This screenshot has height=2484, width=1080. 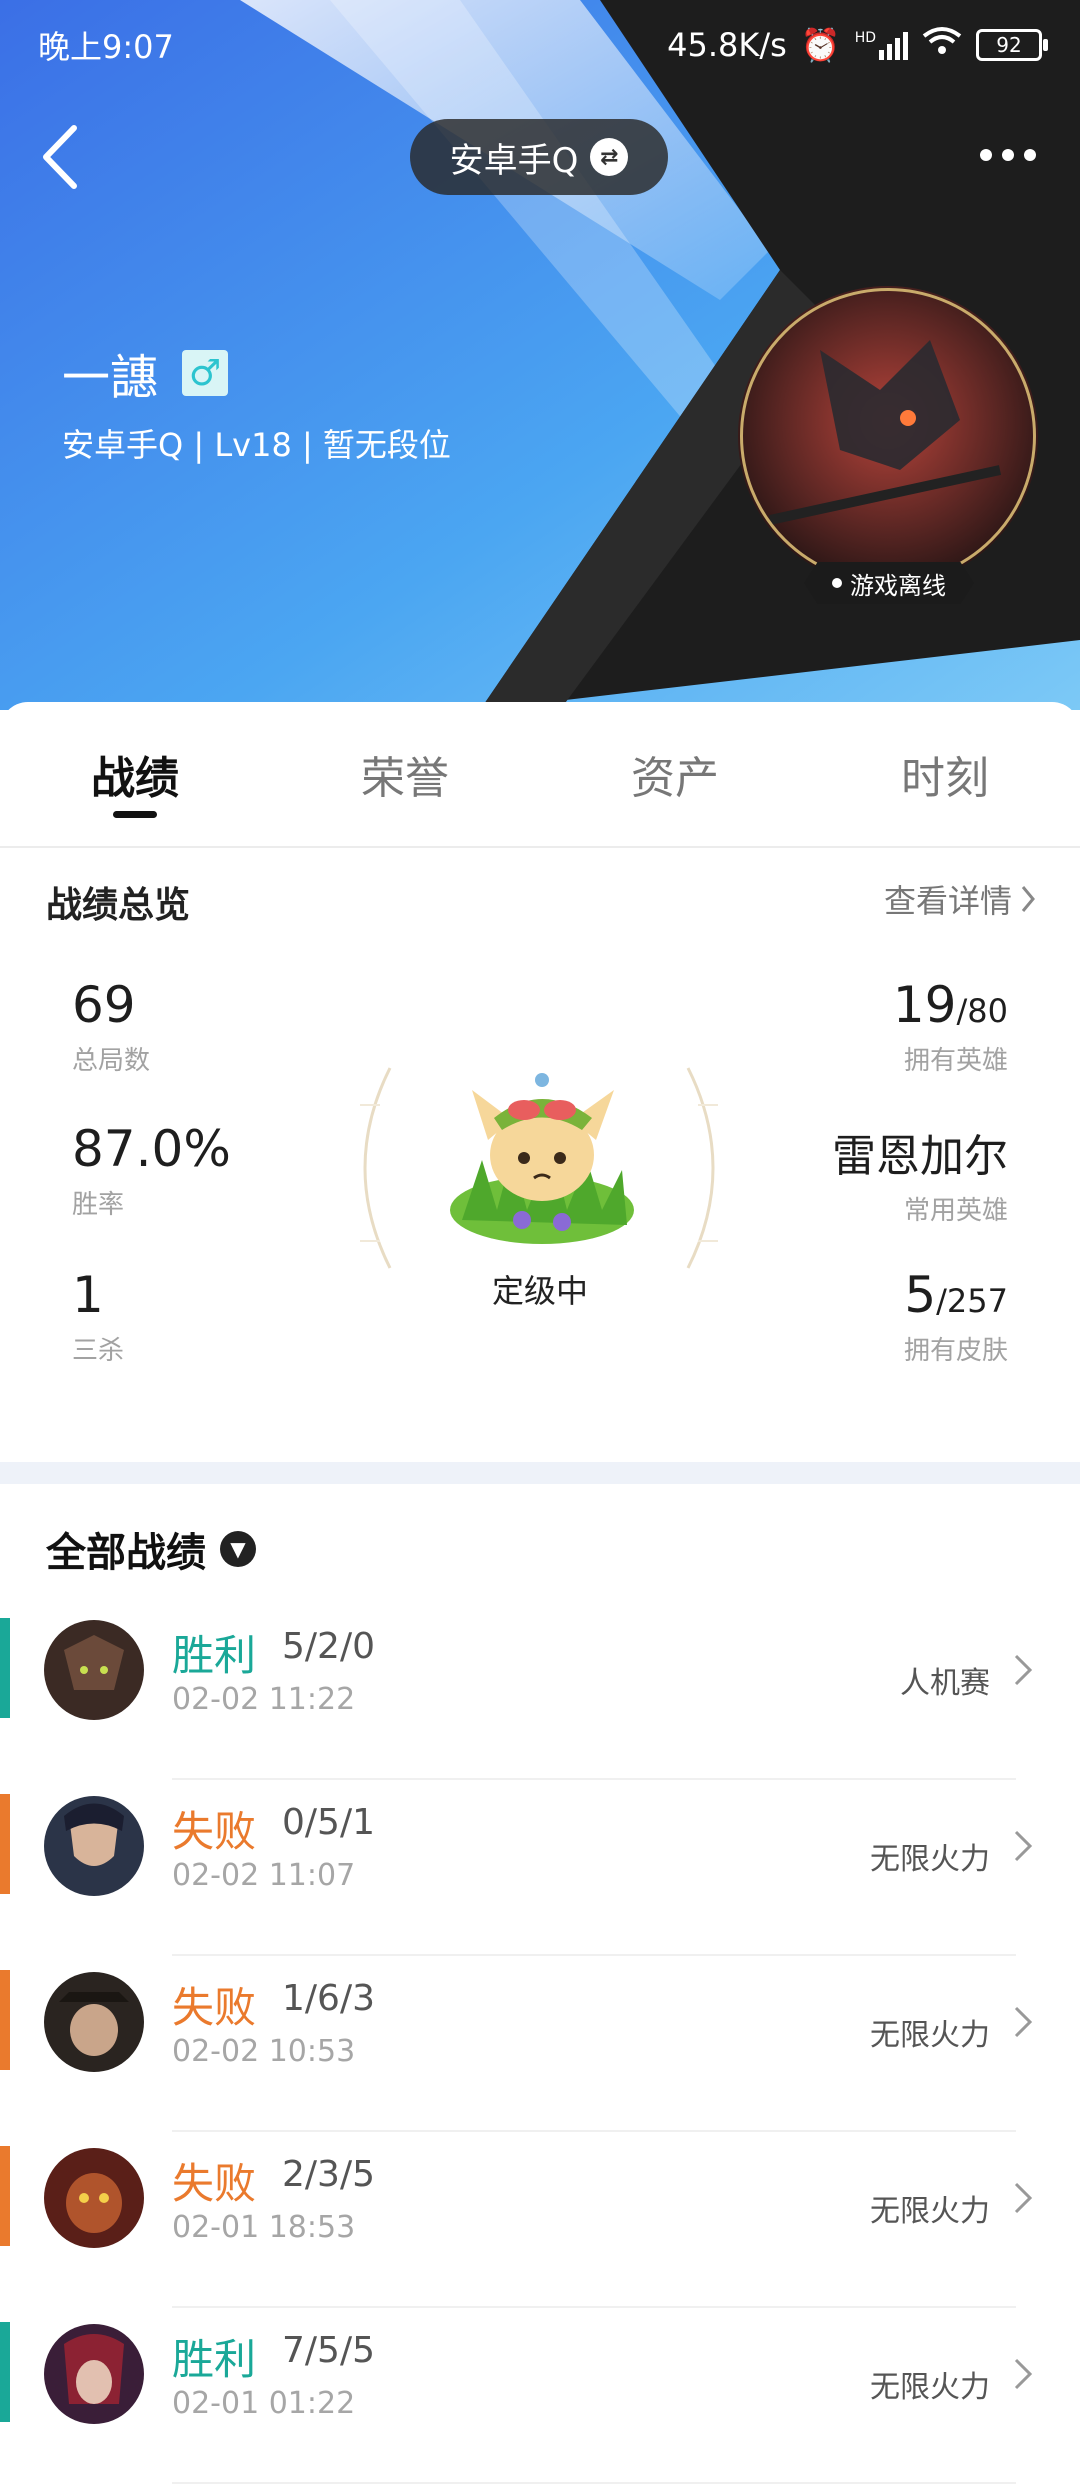 What do you see at coordinates (540, 2220) in the screenshot?
I see `match-row: 失败 2/3/5 02-01 18:53 无限火力` at bounding box center [540, 2220].